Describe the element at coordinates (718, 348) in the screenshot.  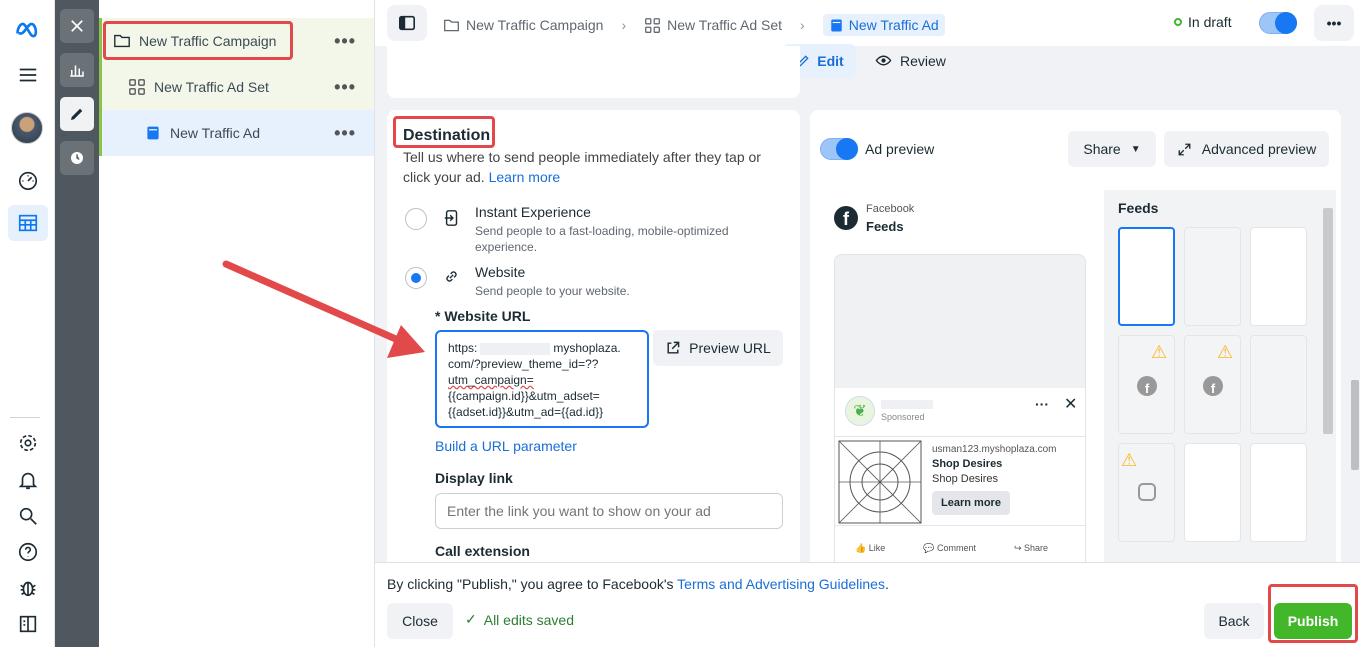
I see `preview-url-button: Preview URL` at that location.